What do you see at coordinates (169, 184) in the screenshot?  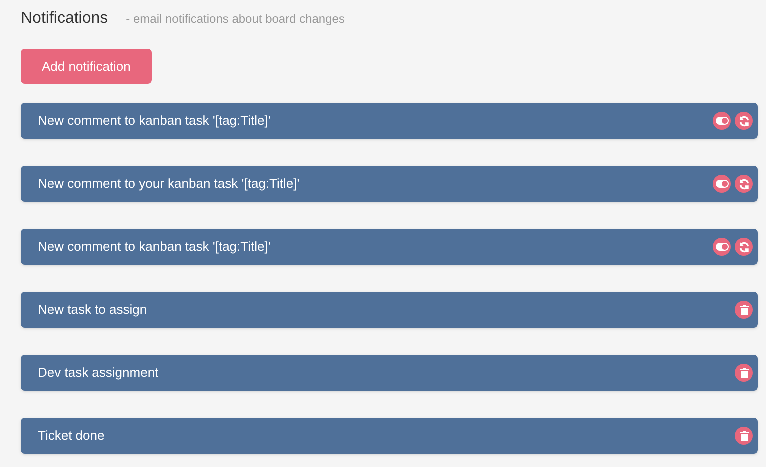 I see `notification-label: New comment to your kanban task '[tag:Title]'` at bounding box center [169, 184].